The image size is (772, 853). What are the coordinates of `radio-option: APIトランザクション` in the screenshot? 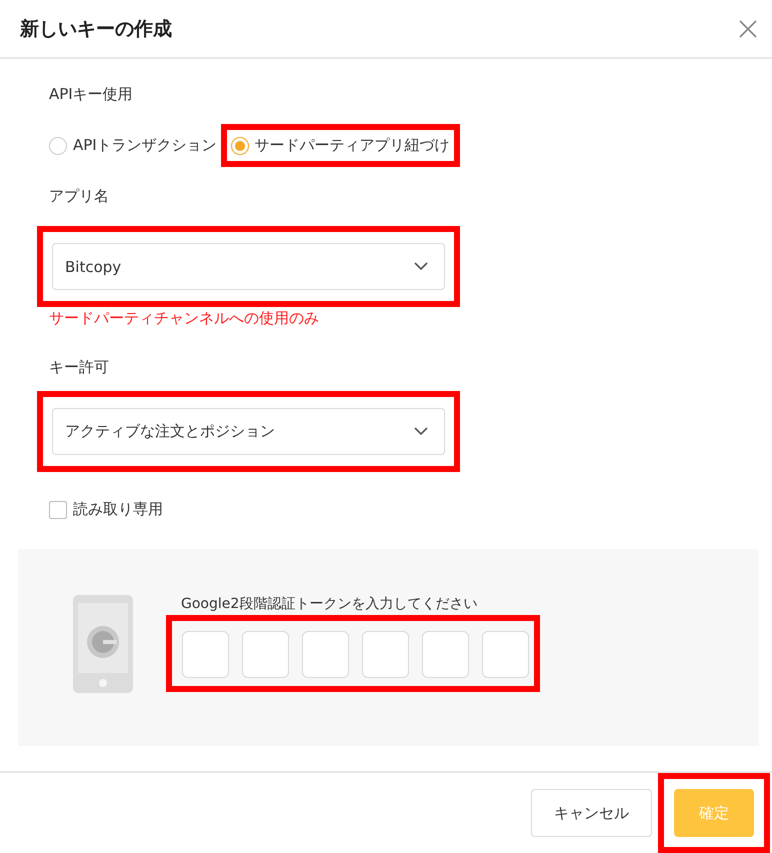 It's located at (133, 146).